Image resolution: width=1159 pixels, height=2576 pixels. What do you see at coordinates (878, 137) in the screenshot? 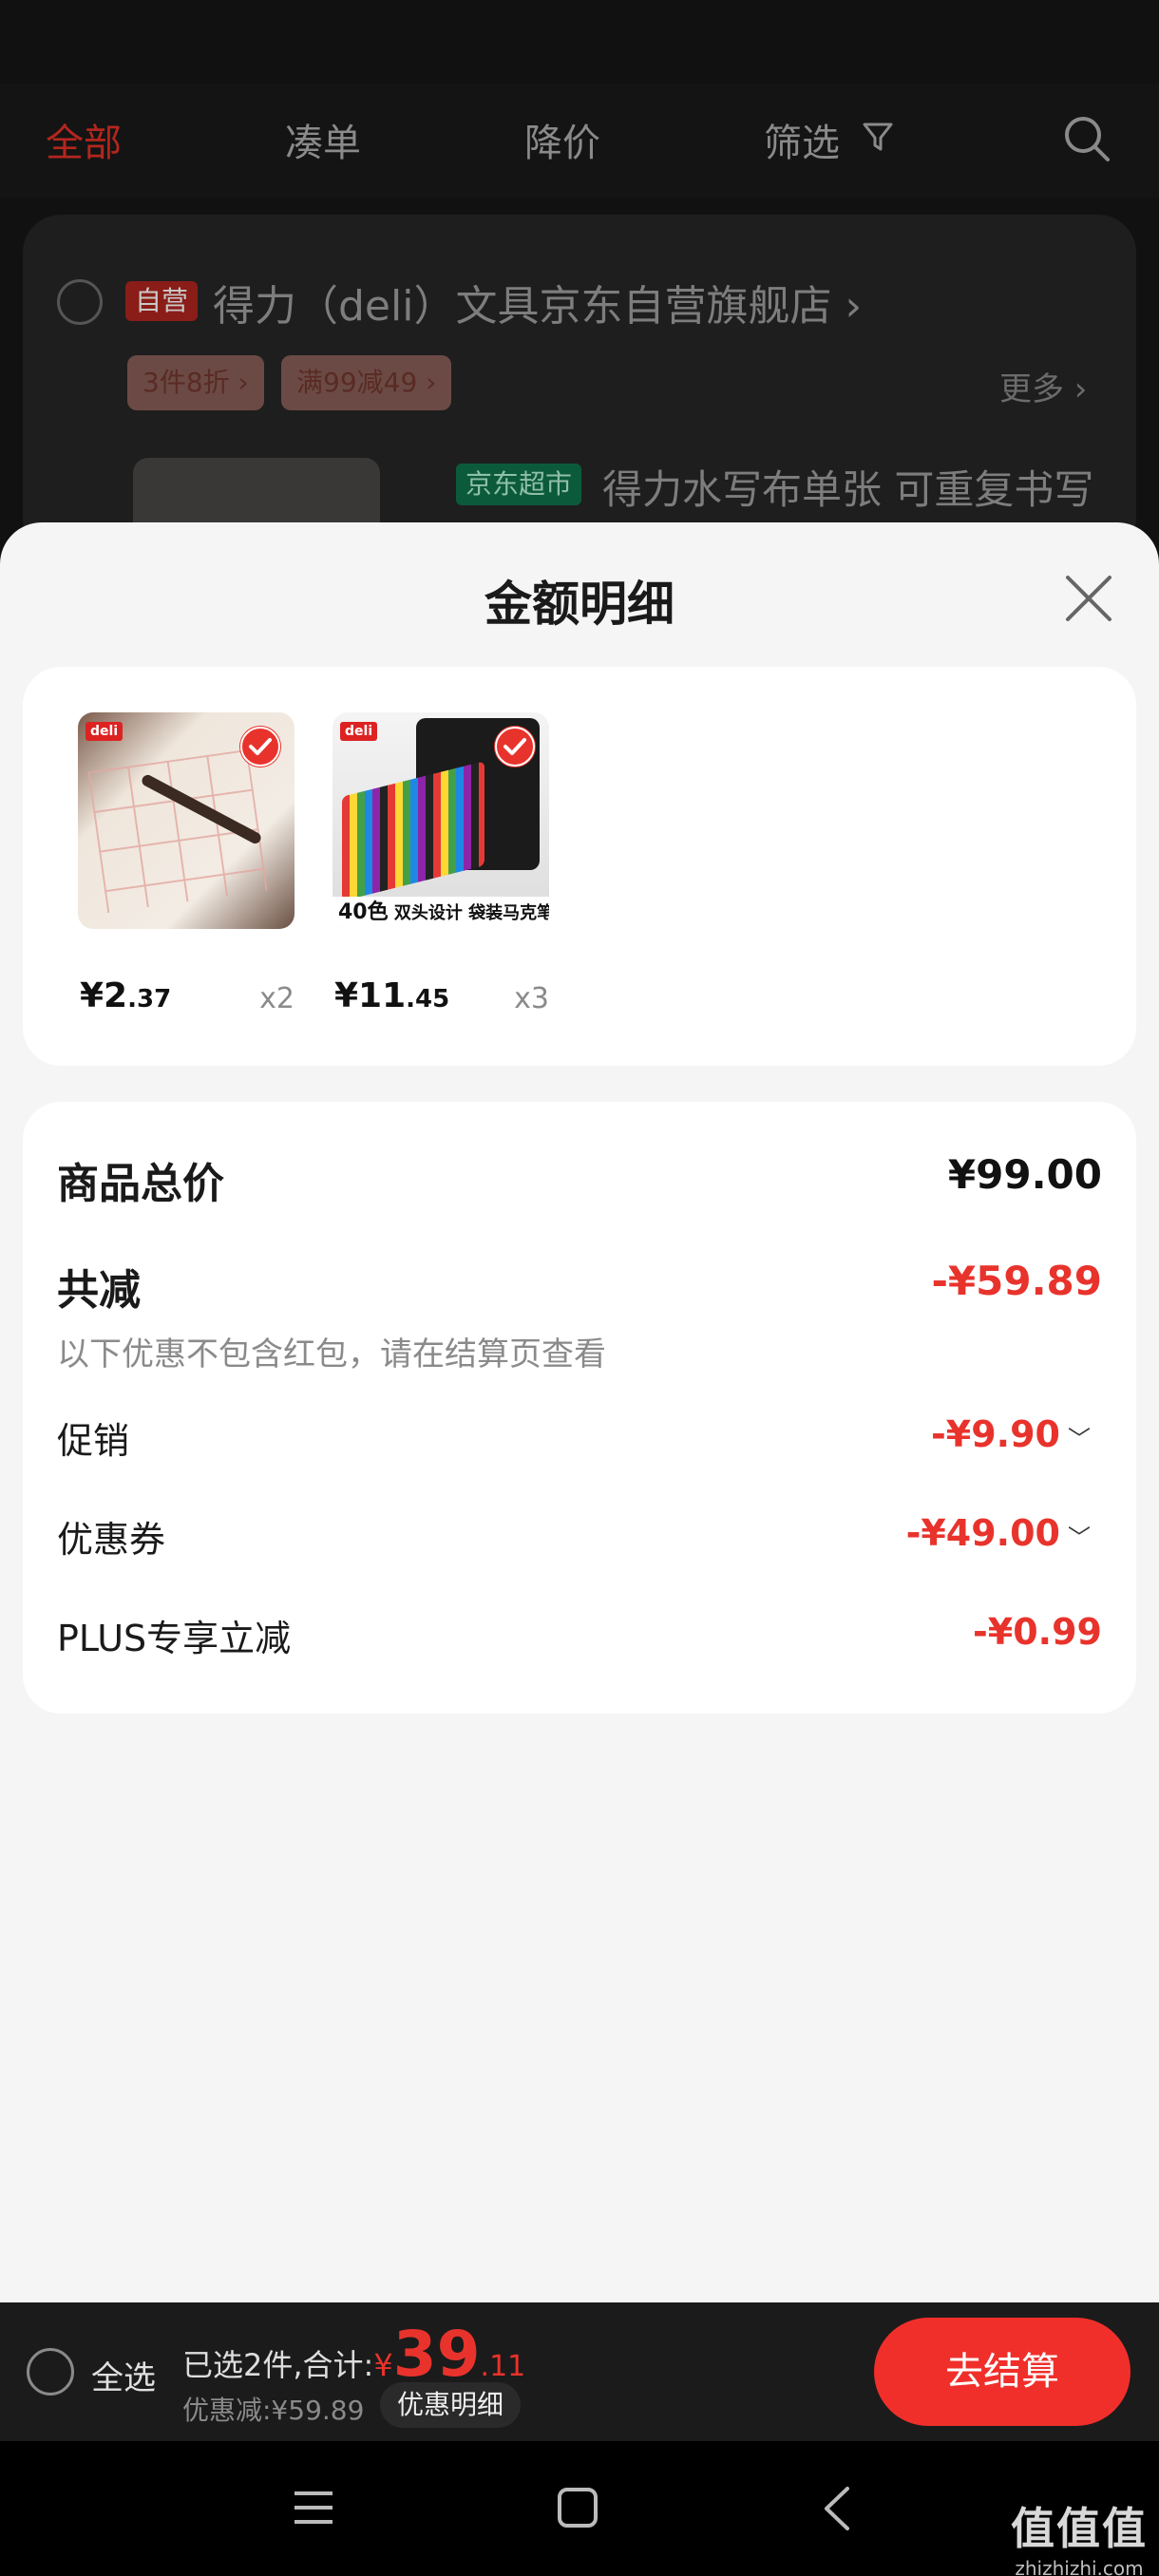
I see `funnel-icon` at bounding box center [878, 137].